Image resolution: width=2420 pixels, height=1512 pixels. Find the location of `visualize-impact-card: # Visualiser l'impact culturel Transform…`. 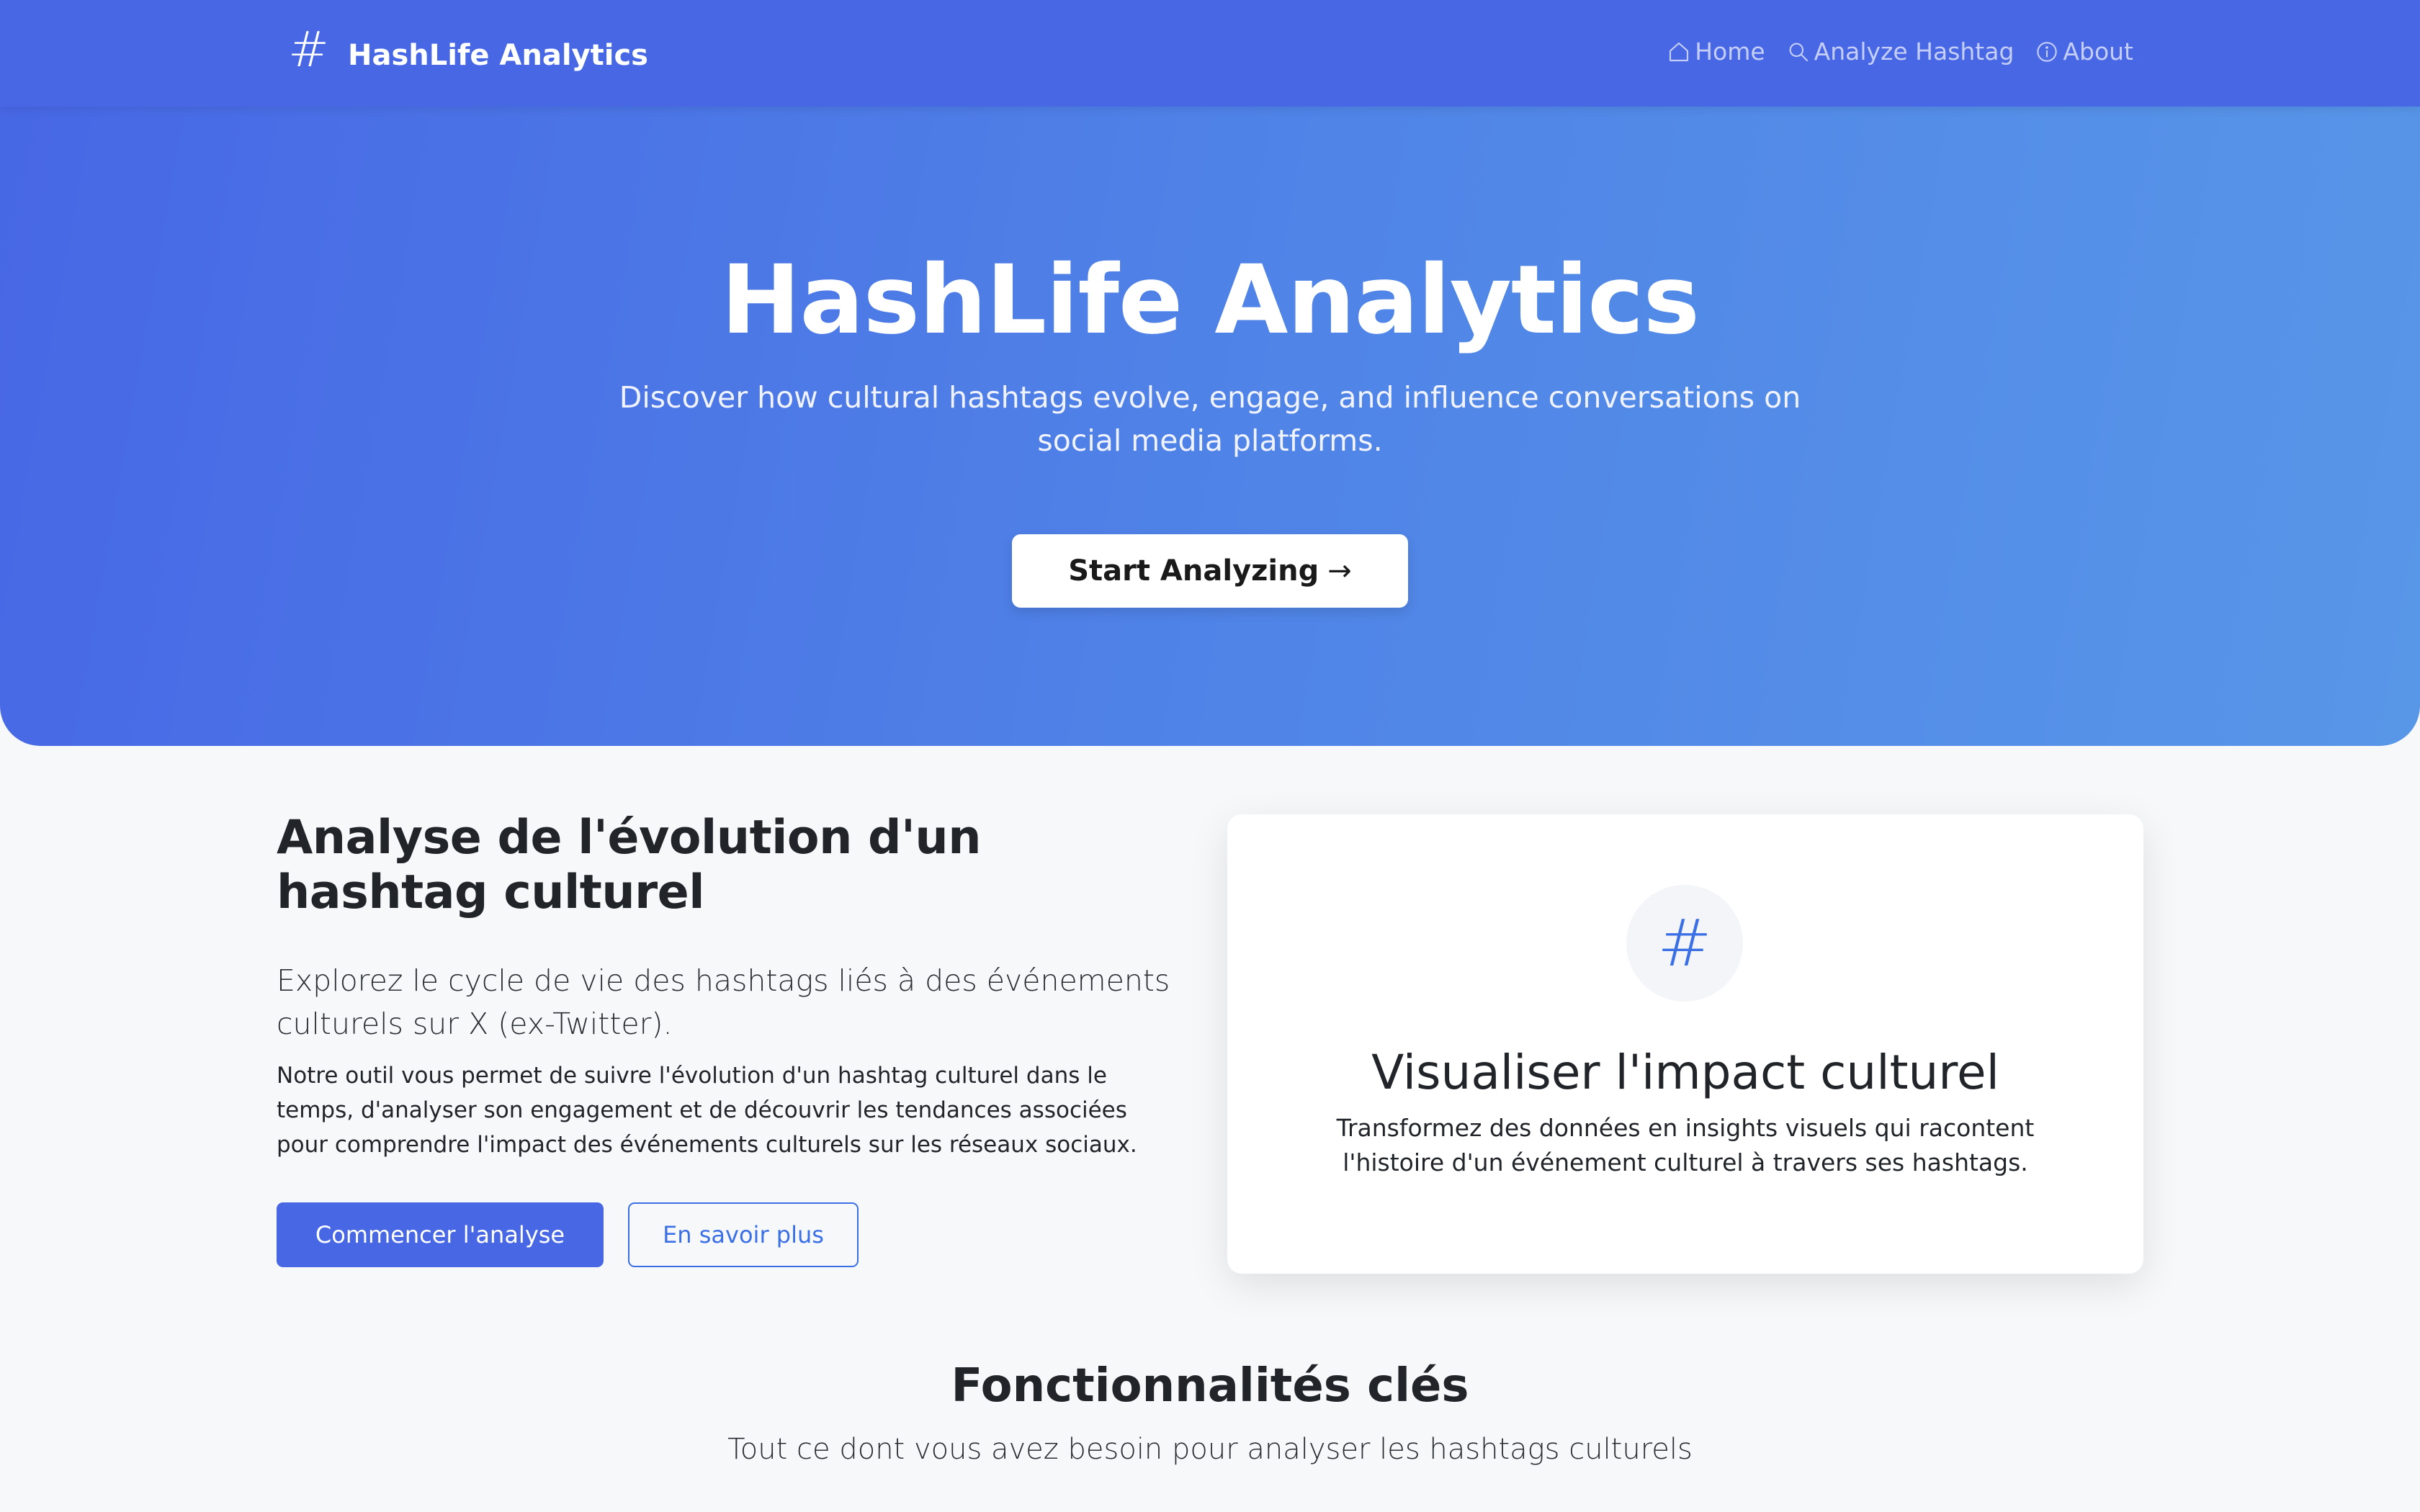

visualize-impact-card: # Visualiser l'impact culturel Transform… is located at coordinates (1685, 1044).